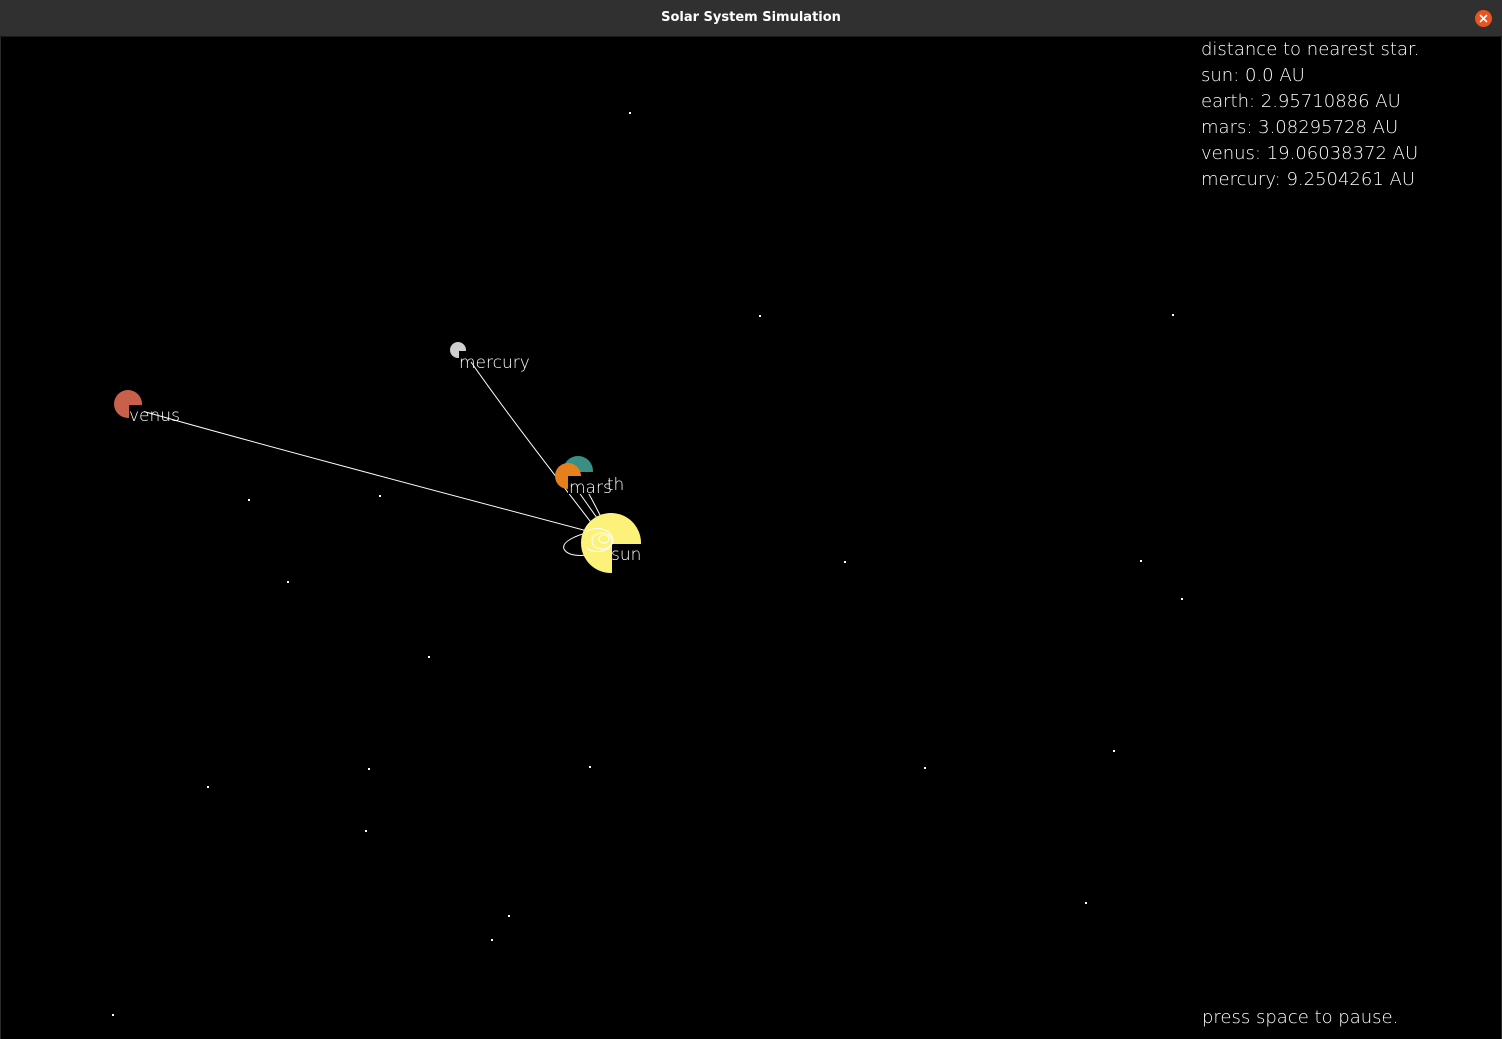 The image size is (1502, 1039). I want to click on sun-body: sun, so click(611, 543).